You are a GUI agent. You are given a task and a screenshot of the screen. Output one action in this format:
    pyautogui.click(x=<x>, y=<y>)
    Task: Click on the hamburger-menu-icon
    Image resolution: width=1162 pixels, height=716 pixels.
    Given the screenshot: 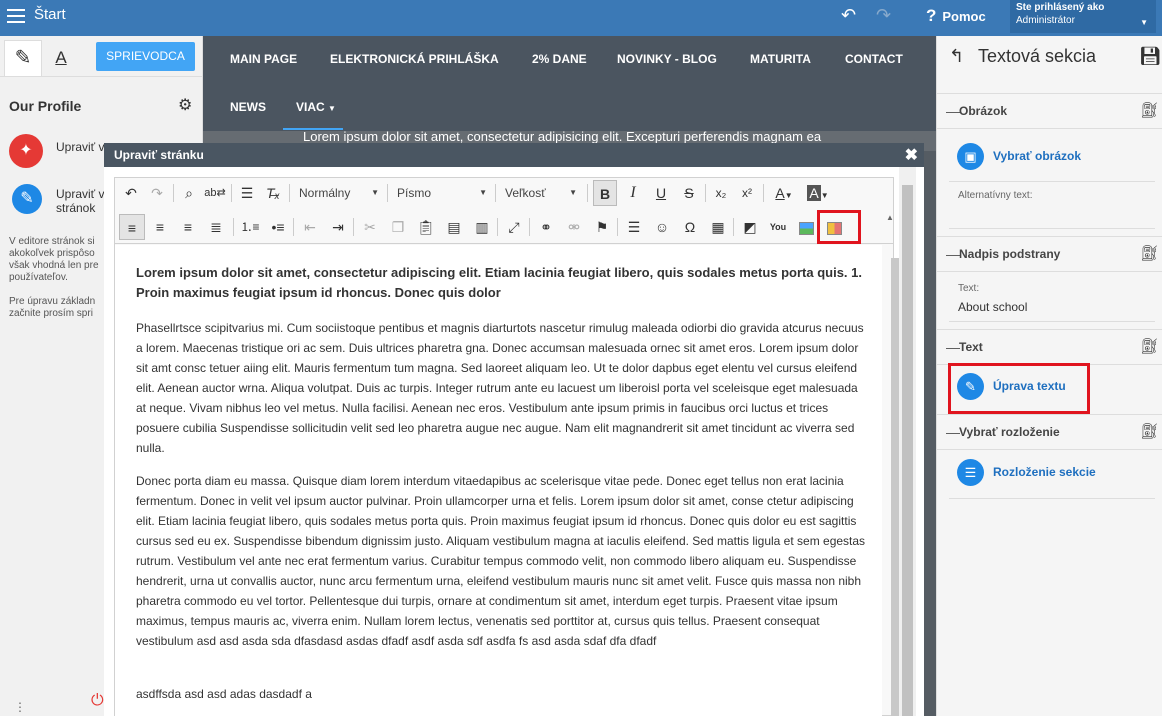 What is the action you would take?
    pyautogui.click(x=16, y=17)
    